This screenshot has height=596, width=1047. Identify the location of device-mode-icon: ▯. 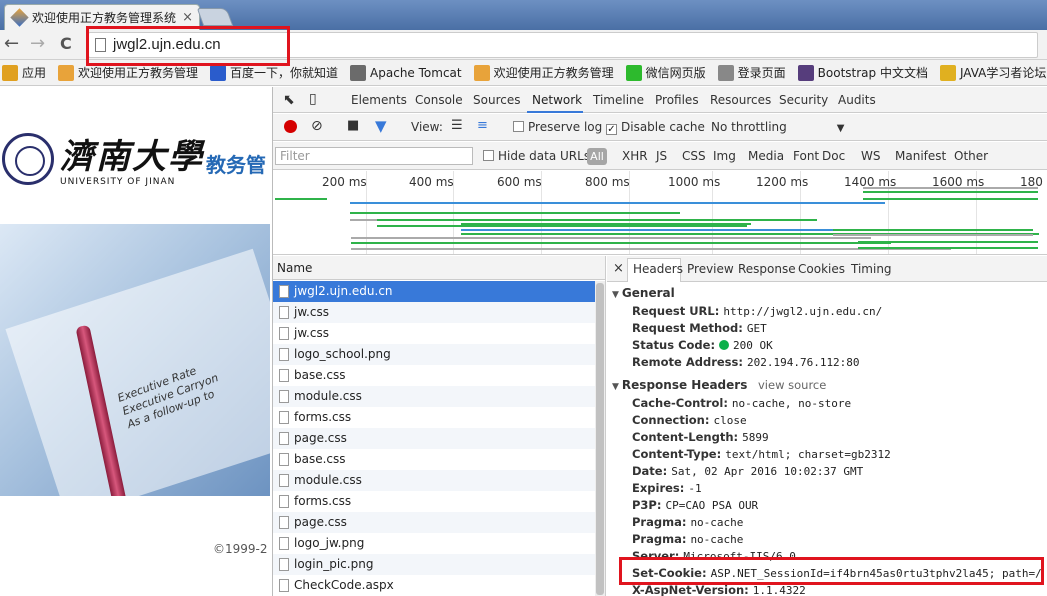
(313, 99).